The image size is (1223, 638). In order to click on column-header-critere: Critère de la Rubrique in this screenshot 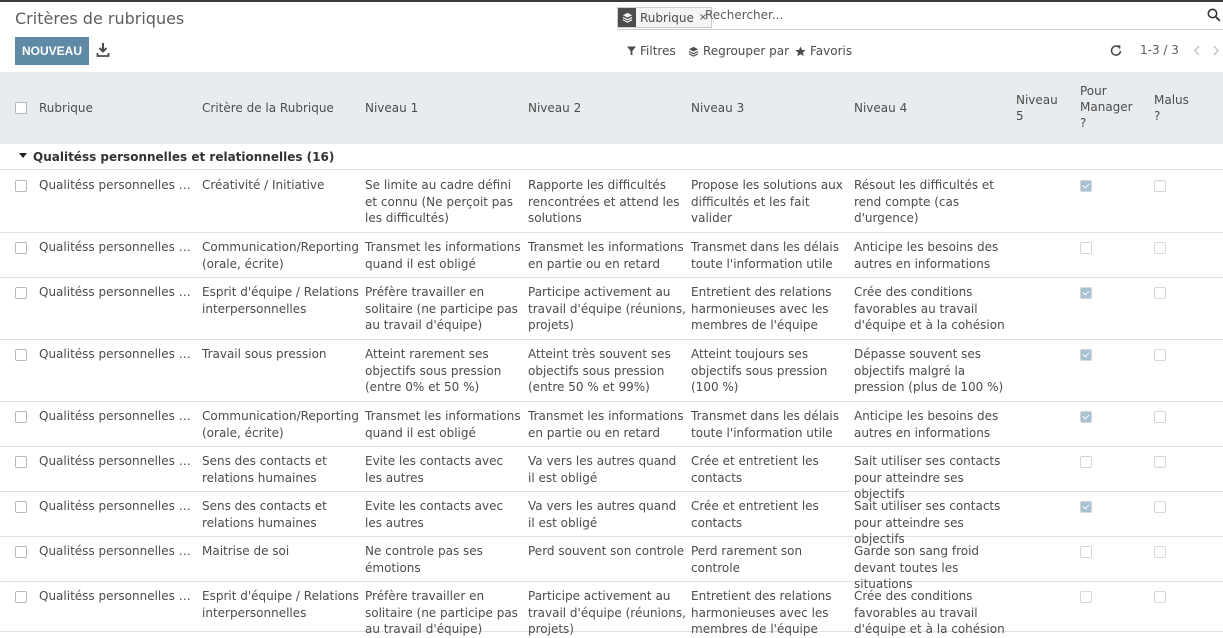, I will do `click(268, 108)`.